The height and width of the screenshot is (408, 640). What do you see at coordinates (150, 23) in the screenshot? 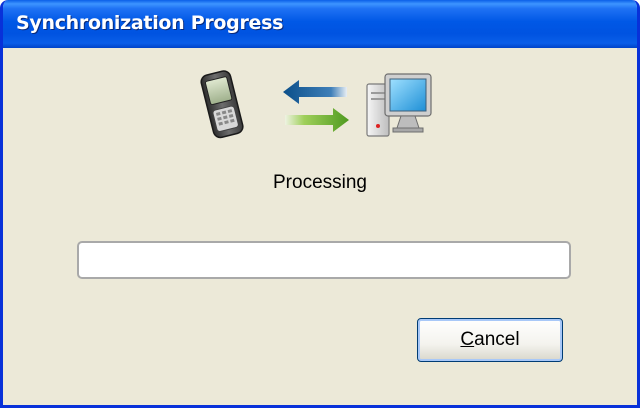
I see `window-title: Synchronization Progress` at bounding box center [150, 23].